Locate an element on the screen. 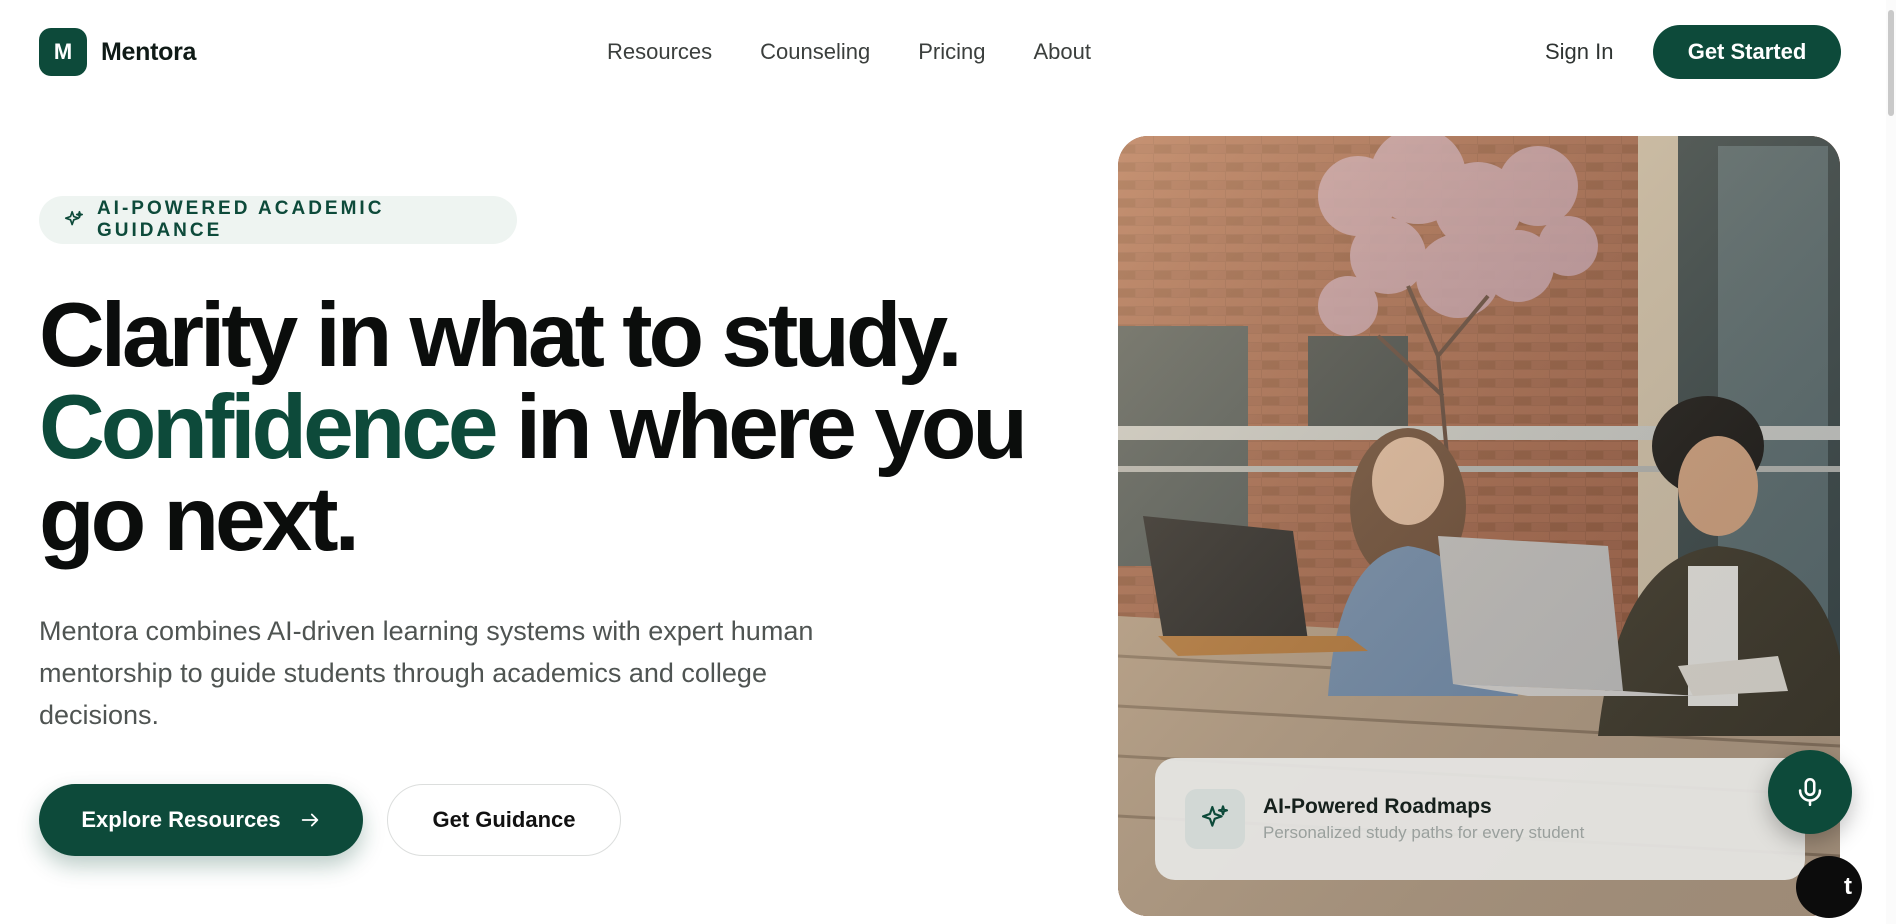 This screenshot has height=924, width=1896. scrollbar-thumb is located at coordinates (1891, 63).